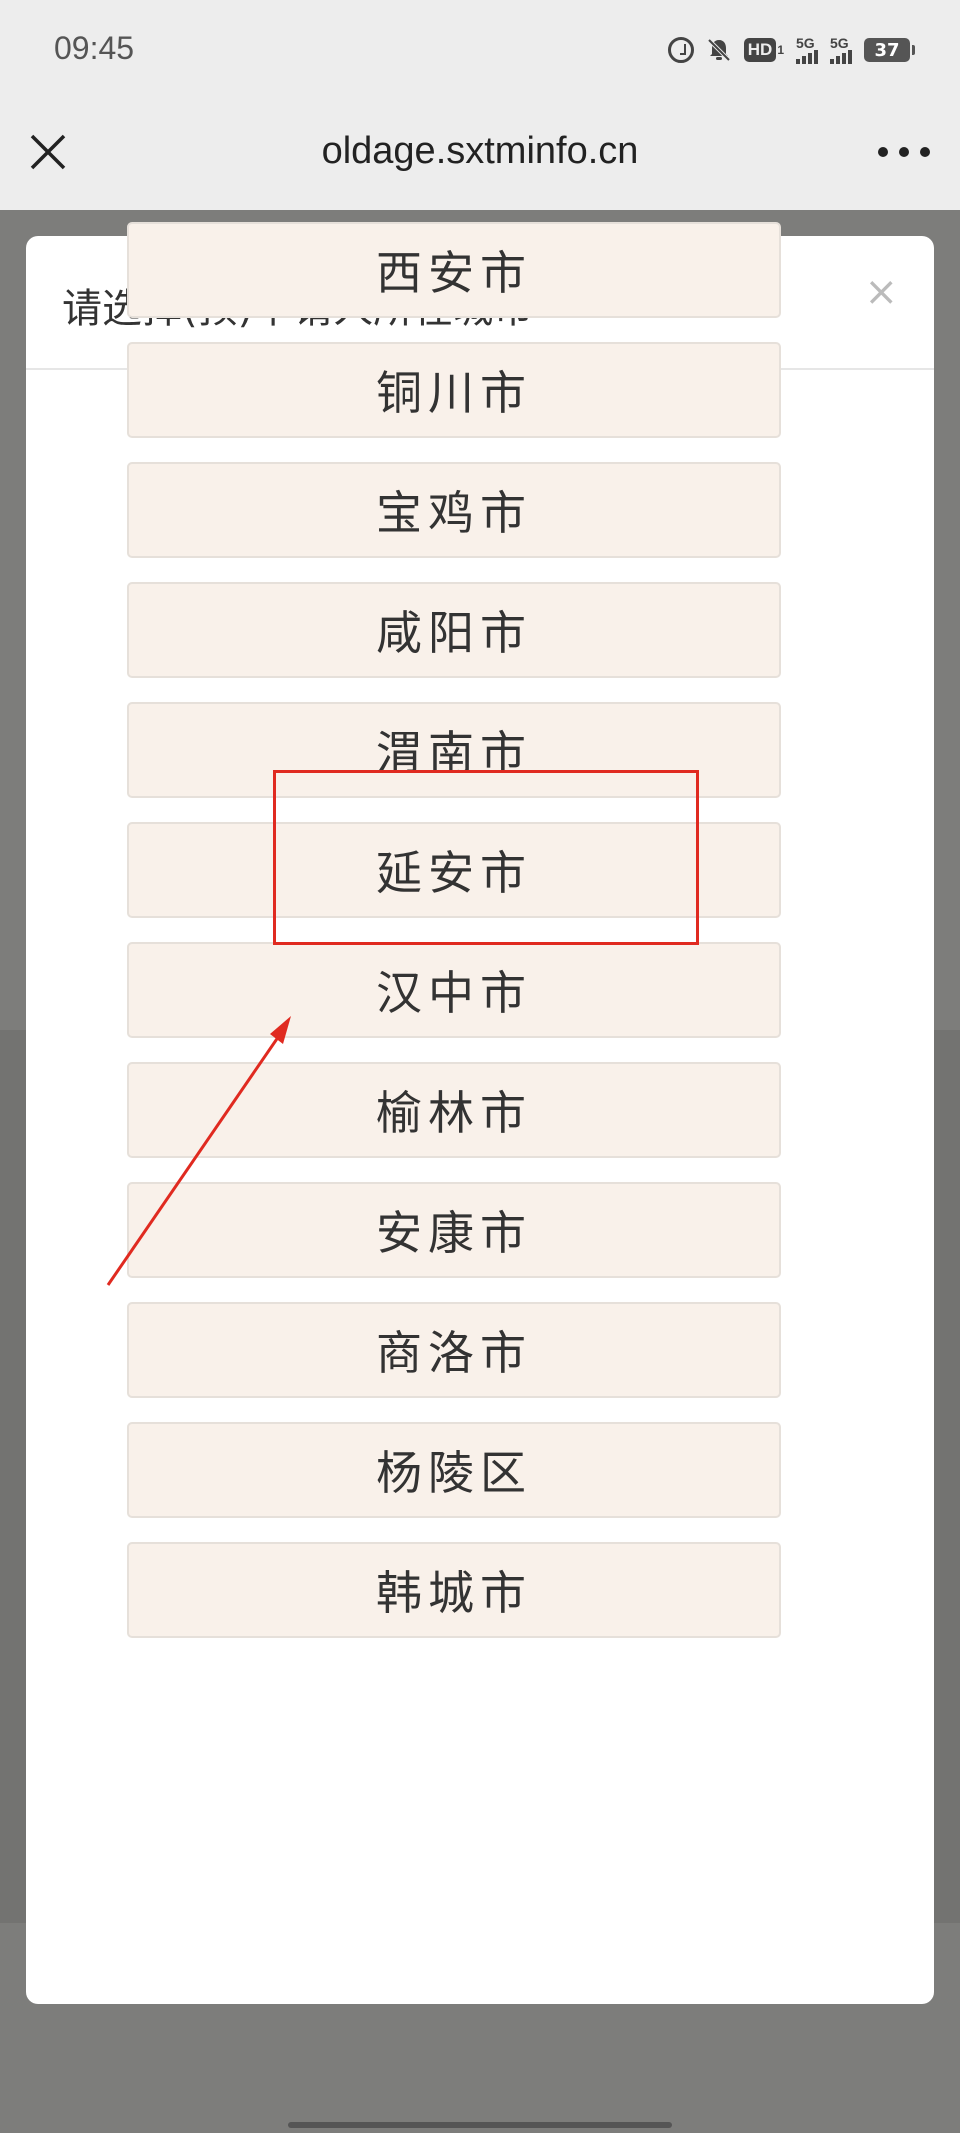 The width and height of the screenshot is (960, 2133). Describe the element at coordinates (94, 48) in the screenshot. I see `status-time: 09:45` at that location.